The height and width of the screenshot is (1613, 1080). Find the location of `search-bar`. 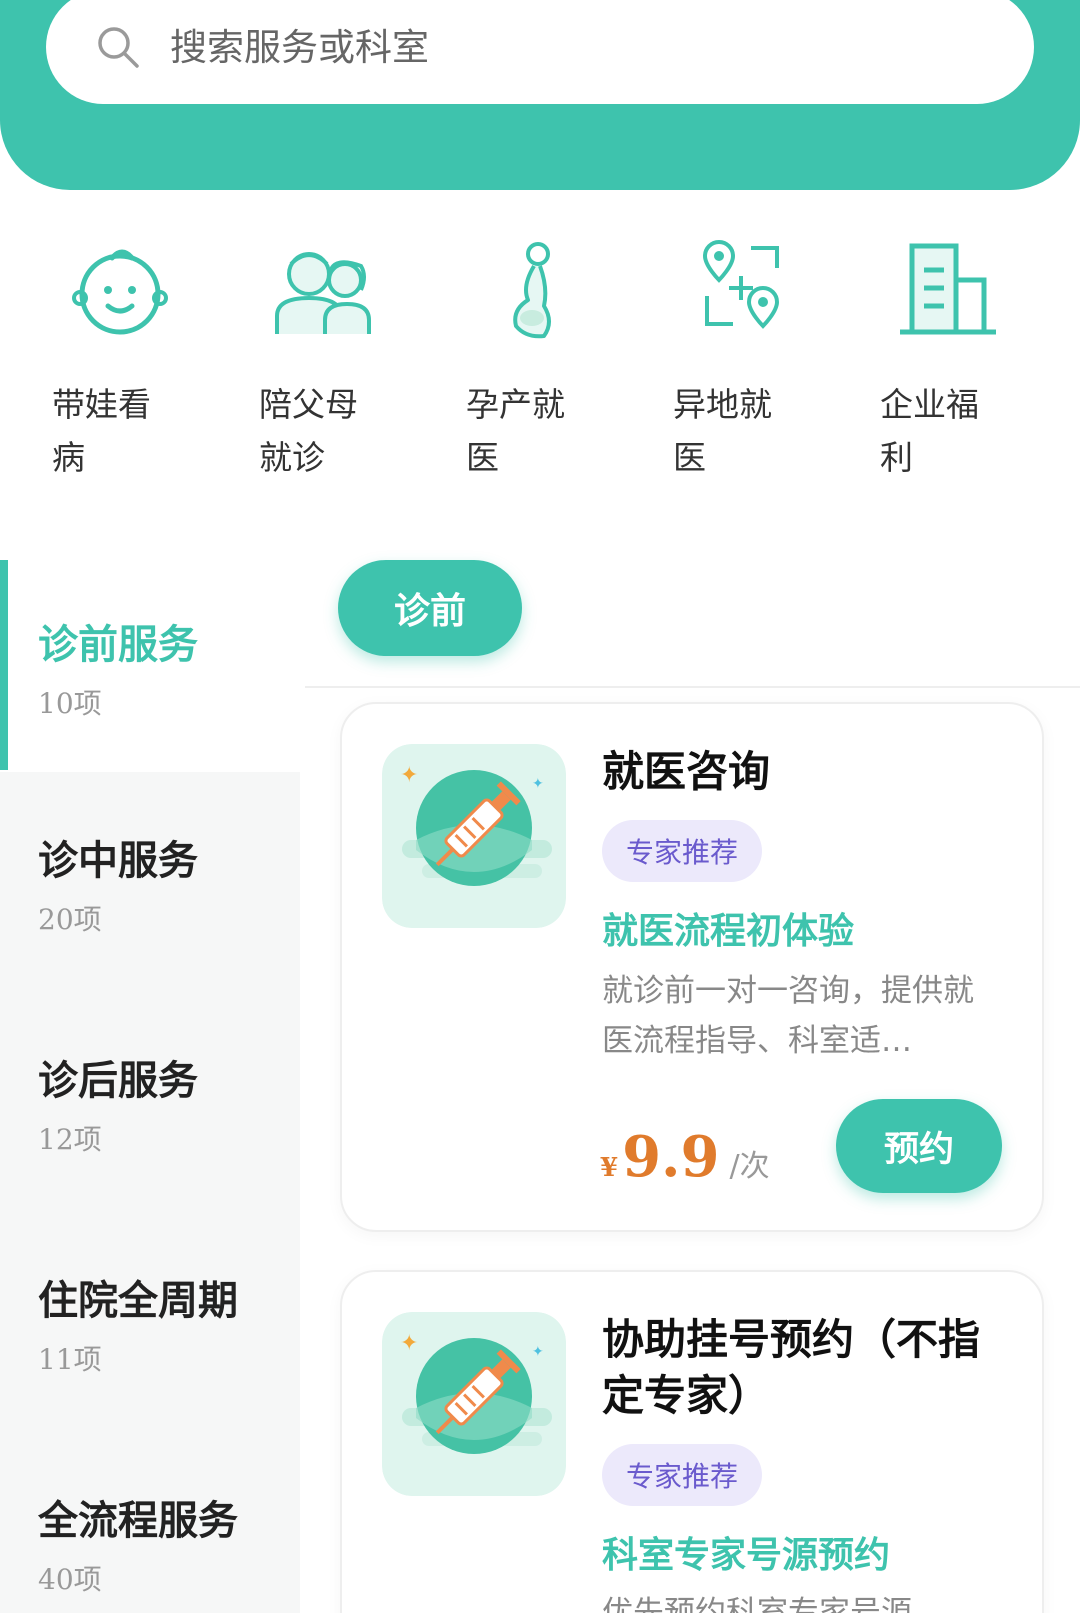

search-bar is located at coordinates (540, 52).